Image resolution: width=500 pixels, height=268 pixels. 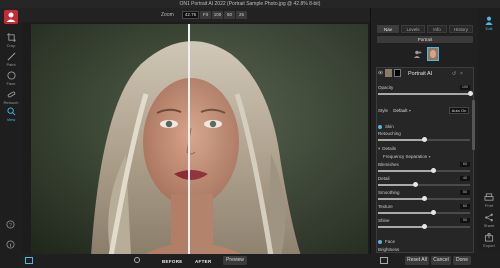 I want to click on blemishes-slider, so click(x=424, y=170).